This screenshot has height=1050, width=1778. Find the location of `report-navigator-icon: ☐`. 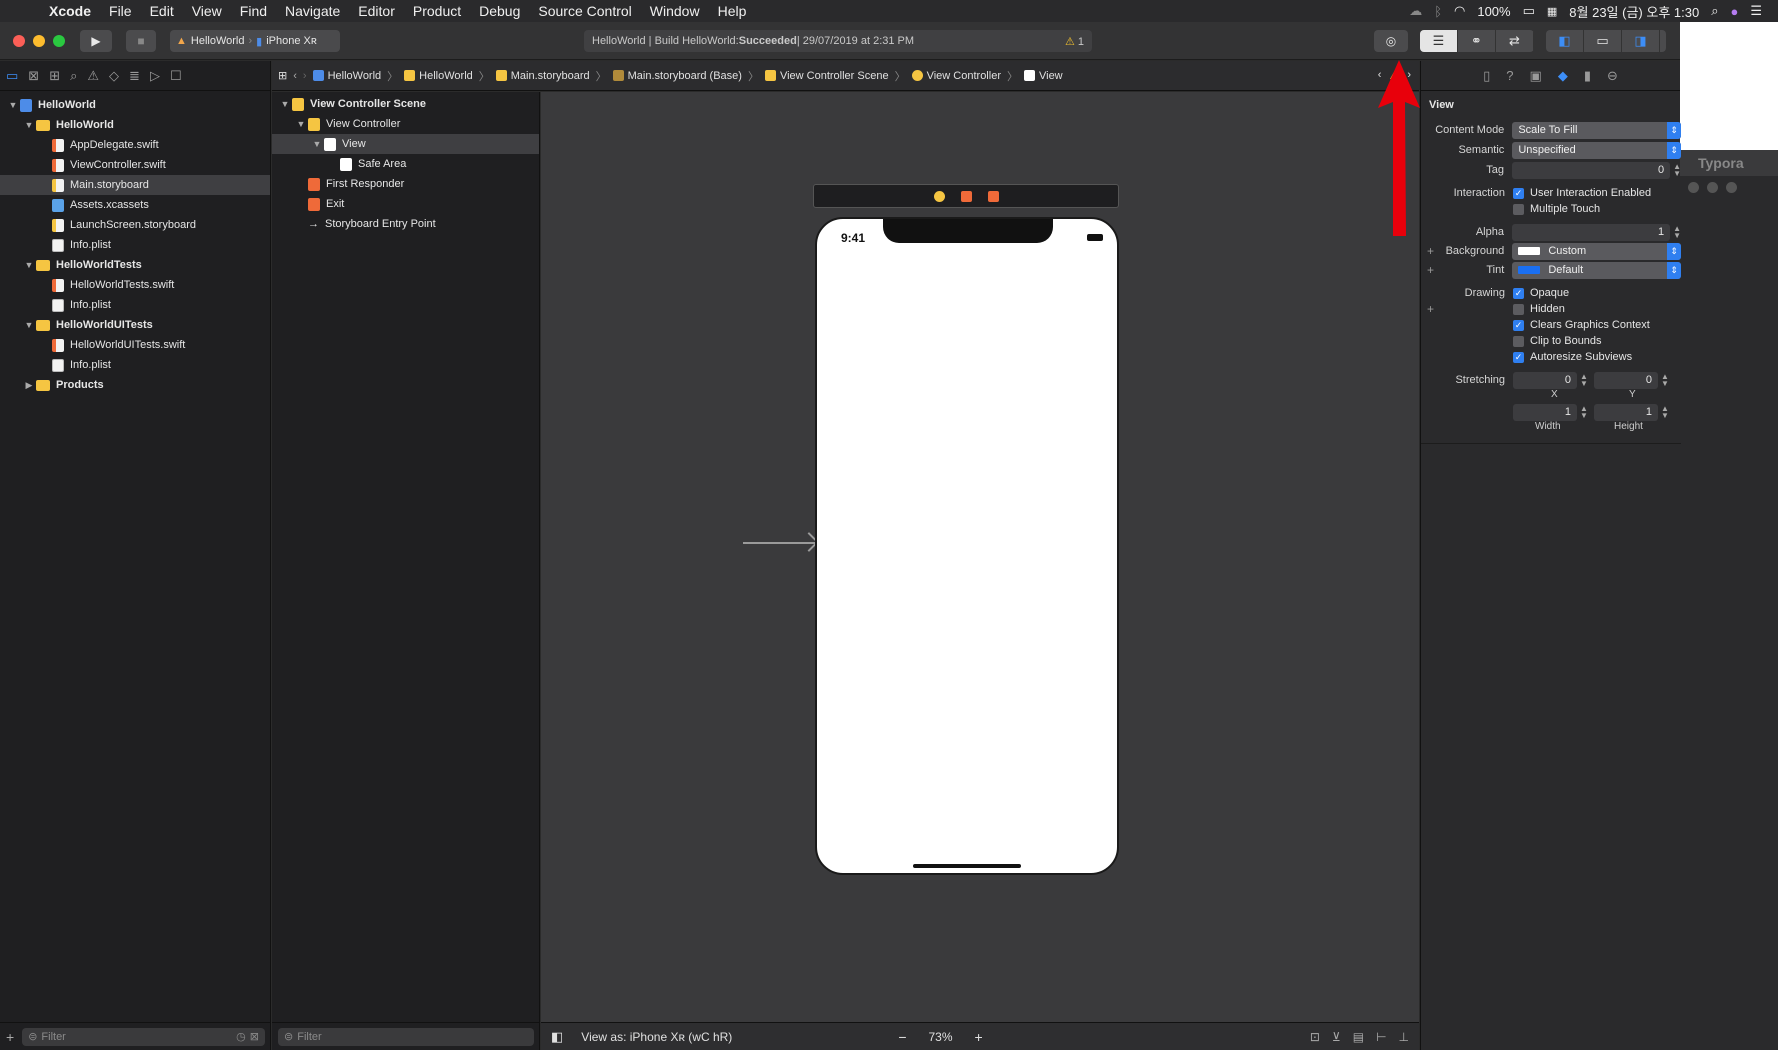

report-navigator-icon: ☐ is located at coordinates (176, 76).